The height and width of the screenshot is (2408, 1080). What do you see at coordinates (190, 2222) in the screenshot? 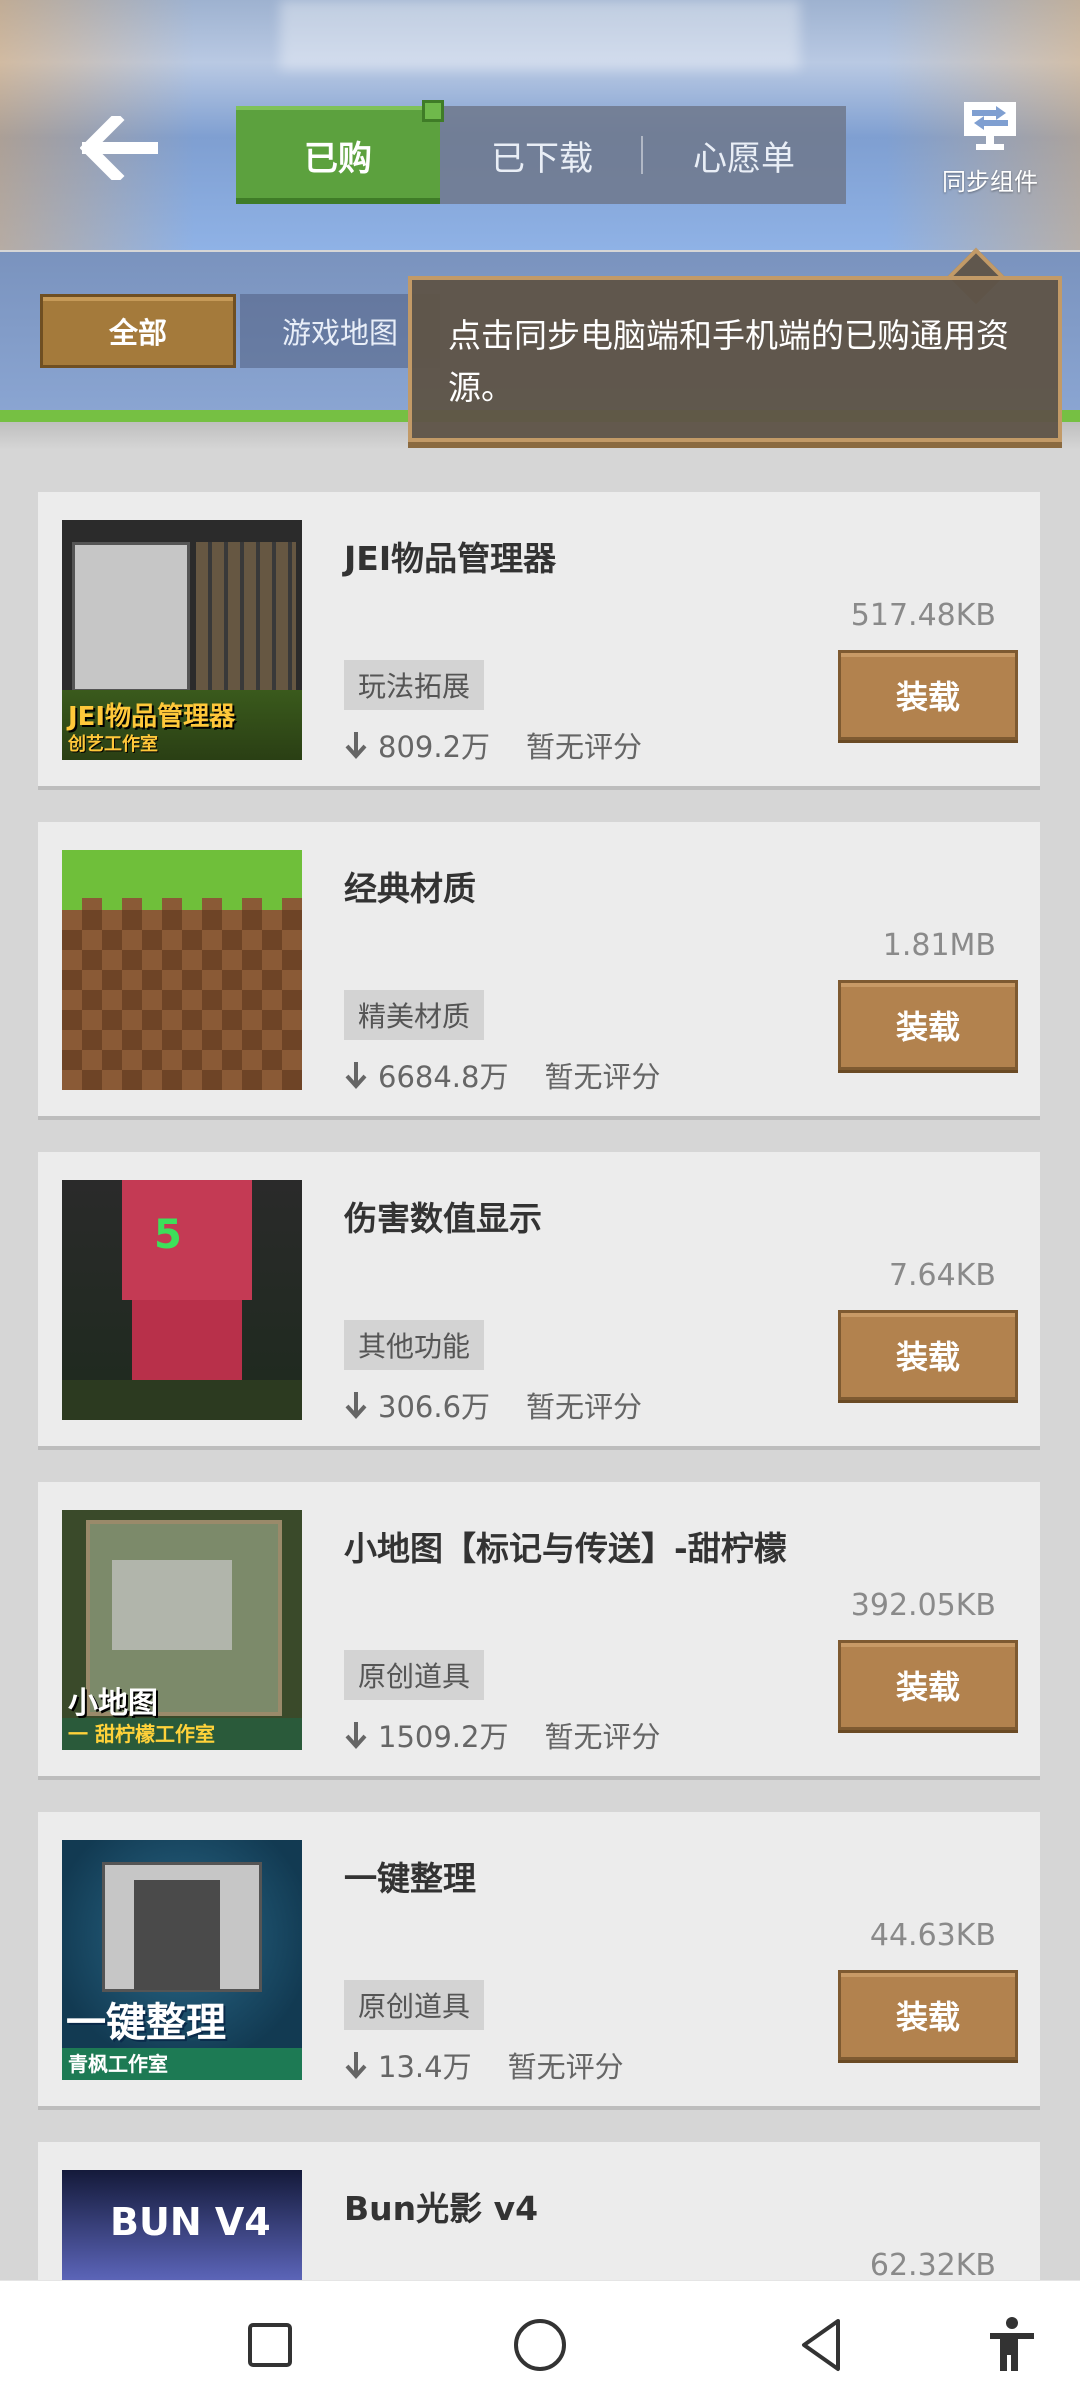
I see `thumb-title: BUN V4` at bounding box center [190, 2222].